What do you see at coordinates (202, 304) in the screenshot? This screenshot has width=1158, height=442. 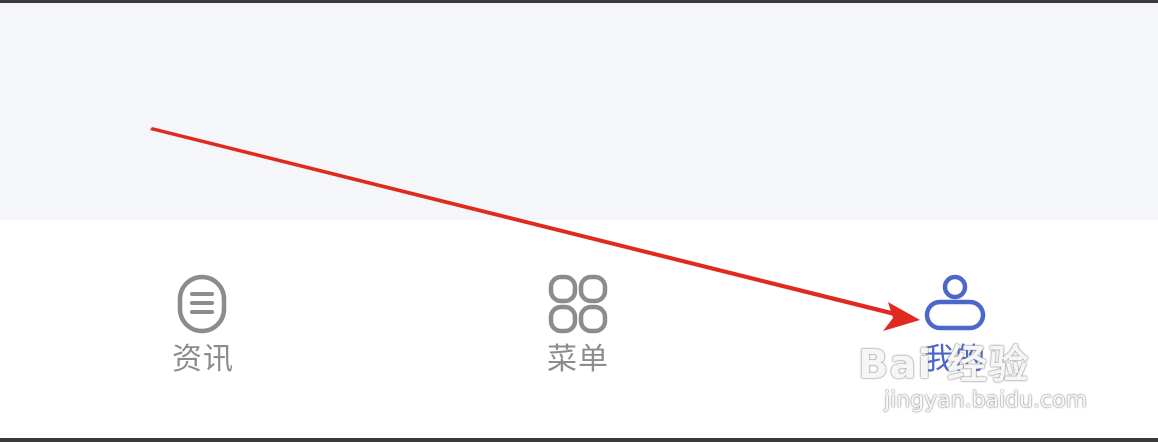 I see `news-icon` at bounding box center [202, 304].